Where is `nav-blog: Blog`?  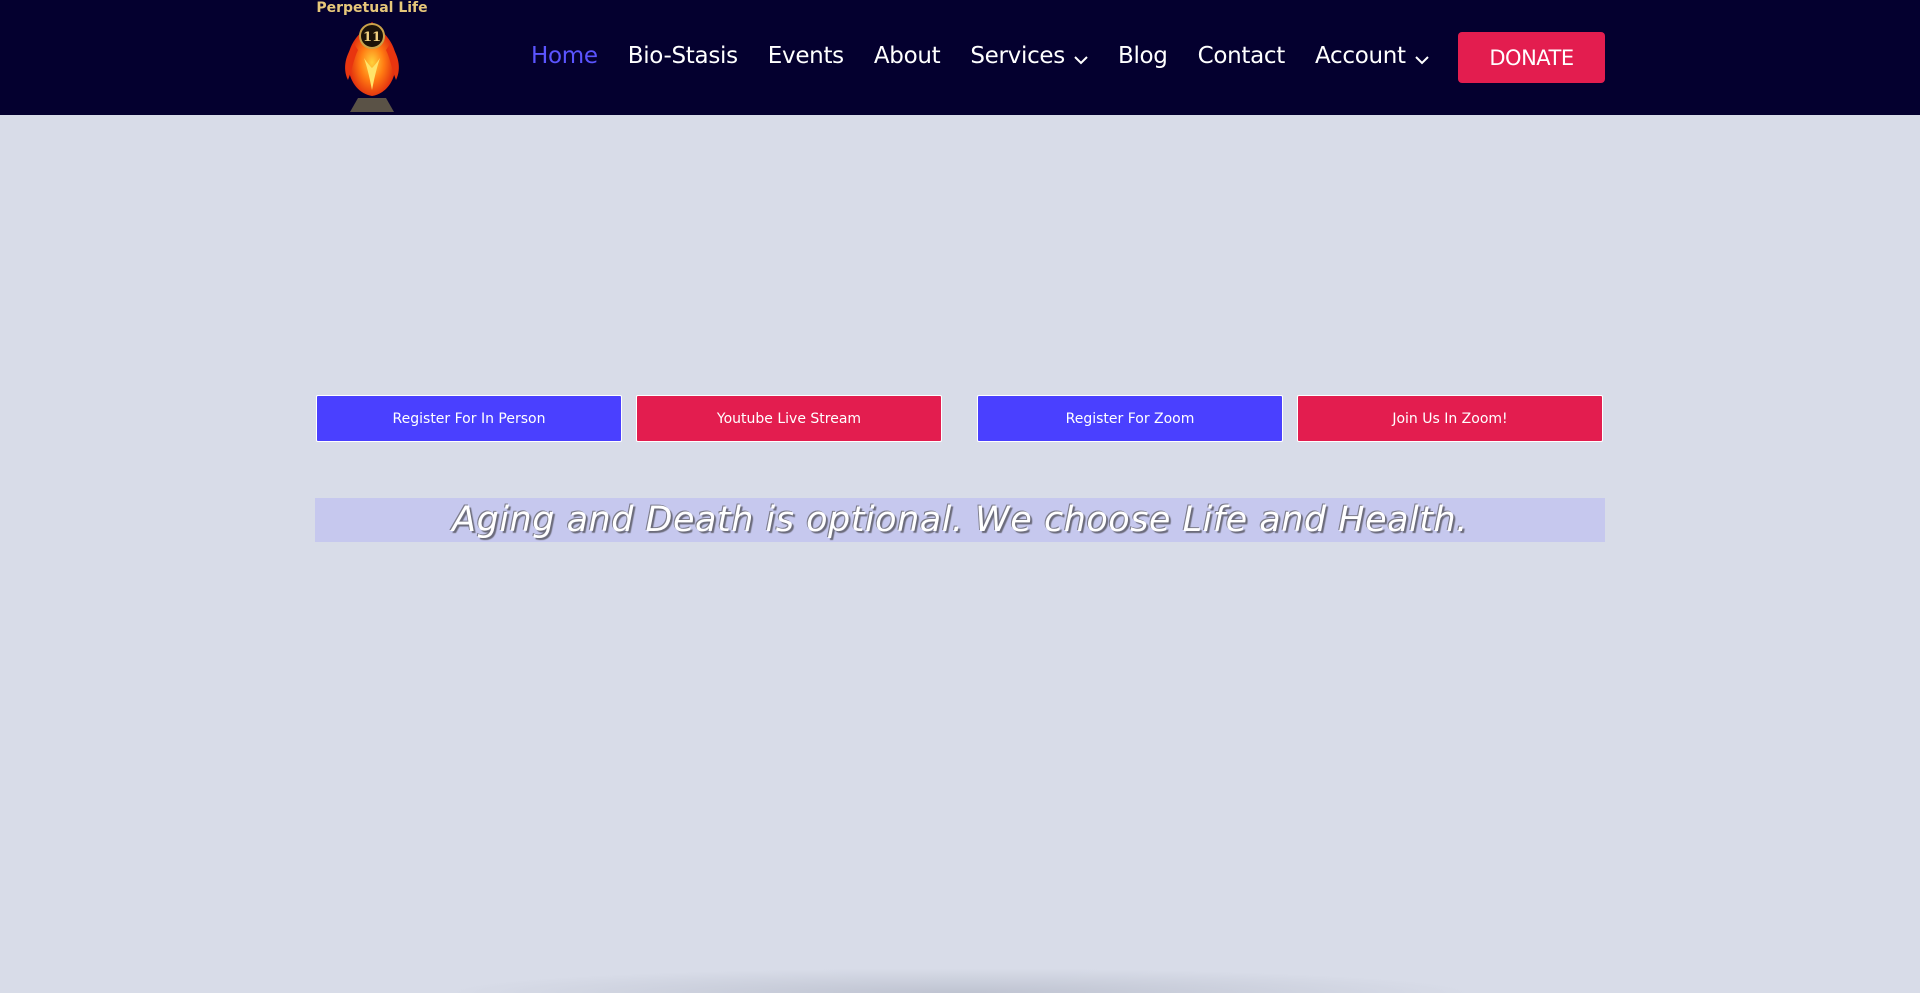
nav-blog: Blog is located at coordinates (1143, 56).